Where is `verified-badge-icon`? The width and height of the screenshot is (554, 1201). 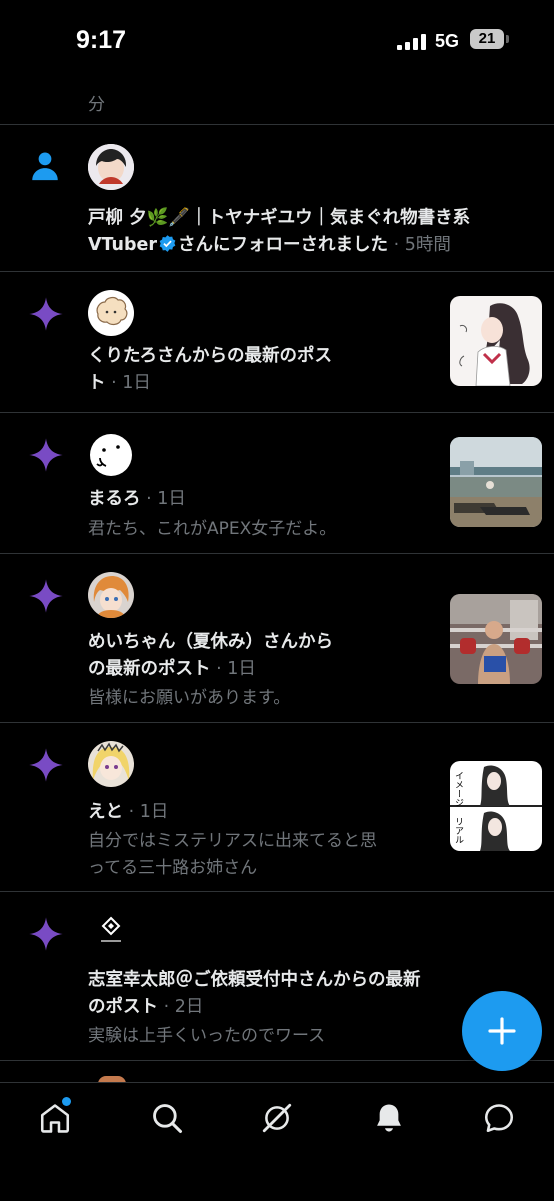
verified-badge-icon is located at coordinates (167, 243).